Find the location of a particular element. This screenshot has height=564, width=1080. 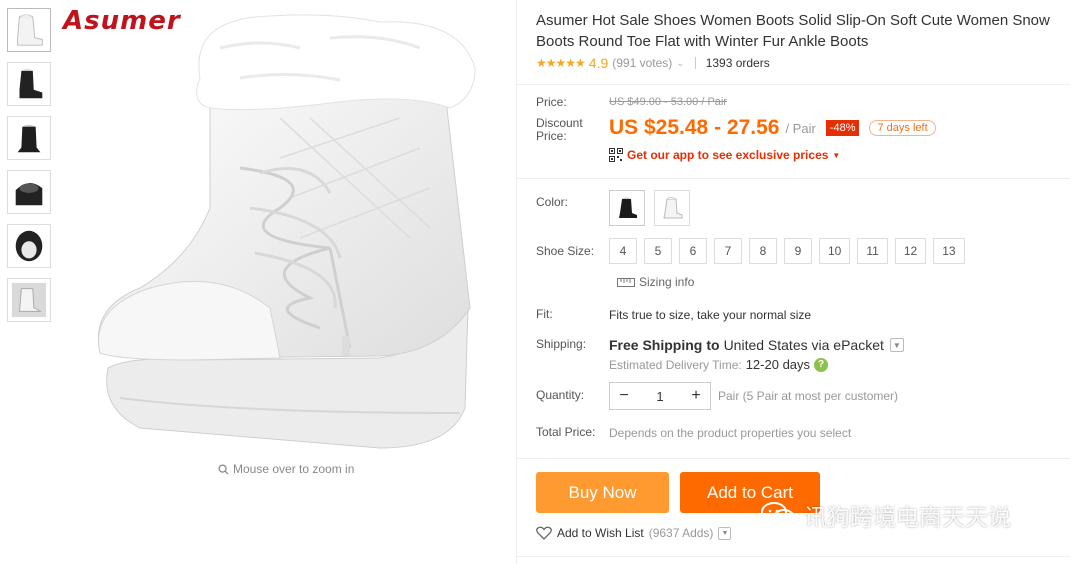

boot-black-top-thumb-icon is located at coordinates (29, 246).